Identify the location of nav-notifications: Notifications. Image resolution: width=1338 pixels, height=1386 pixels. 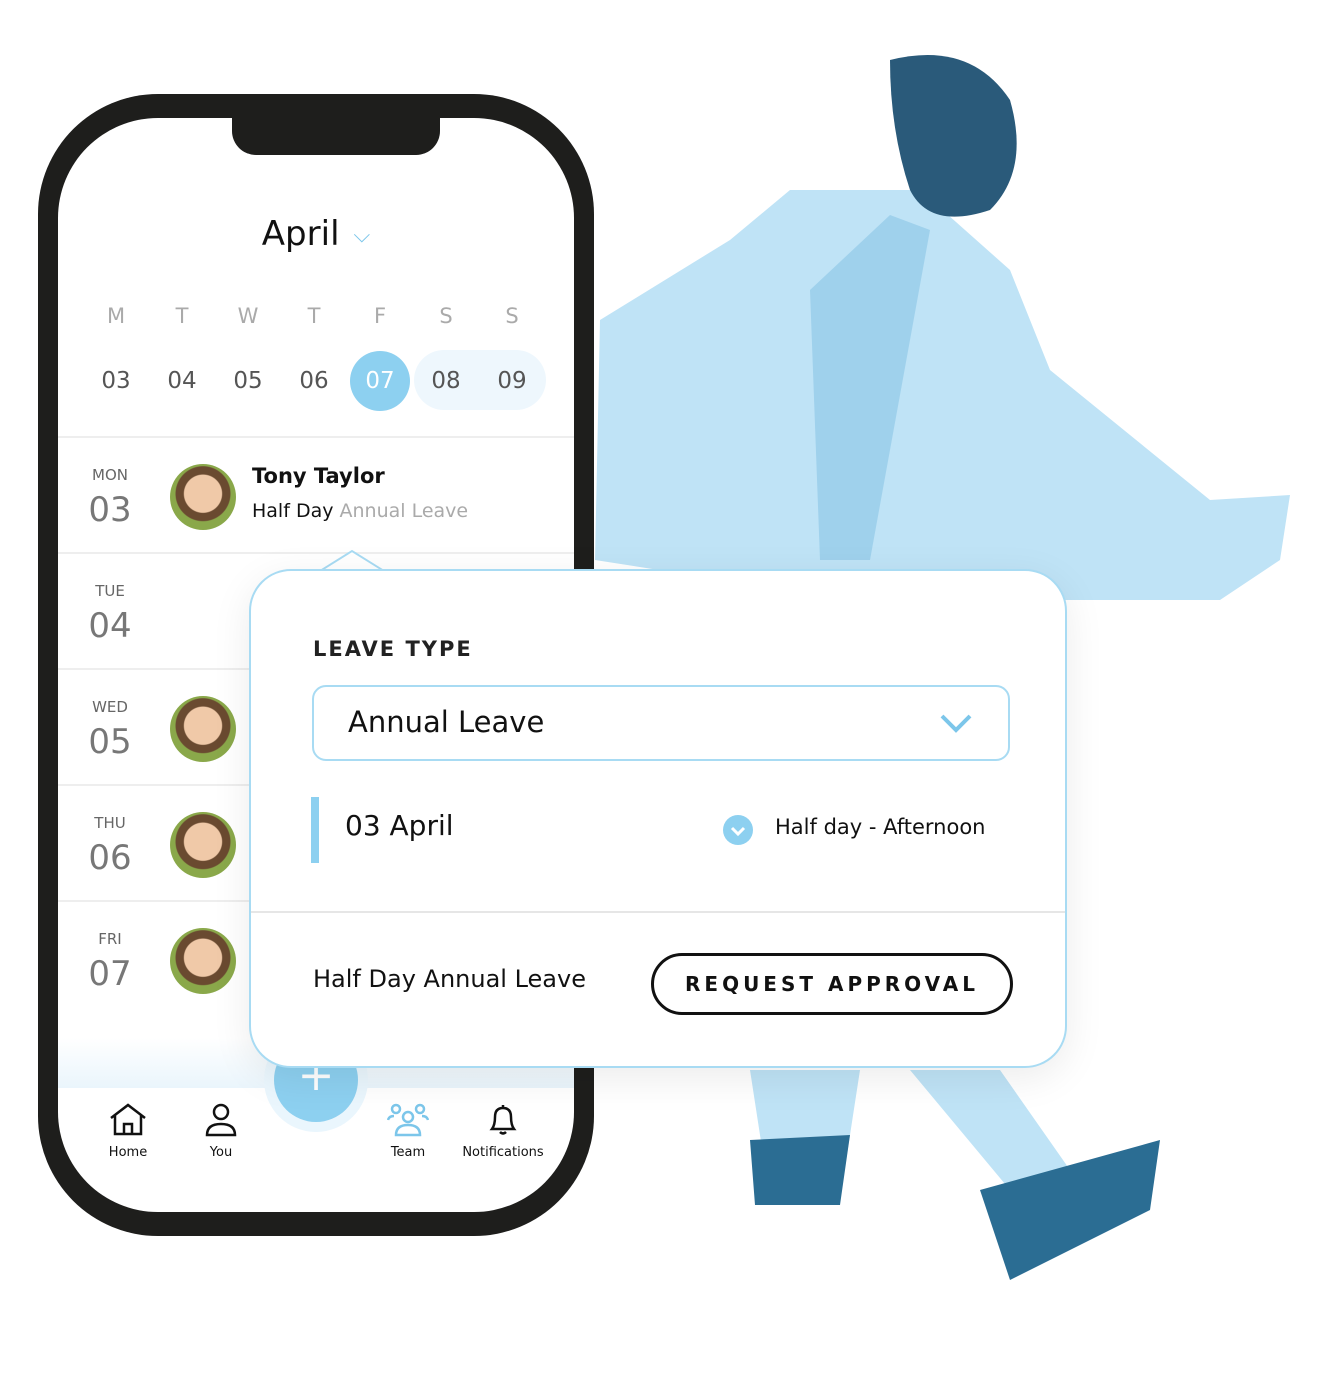
(503, 1131).